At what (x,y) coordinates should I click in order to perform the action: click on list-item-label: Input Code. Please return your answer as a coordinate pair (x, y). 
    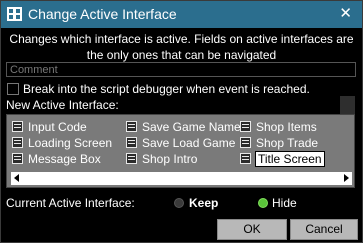
    Looking at the image, I should click on (57, 126).